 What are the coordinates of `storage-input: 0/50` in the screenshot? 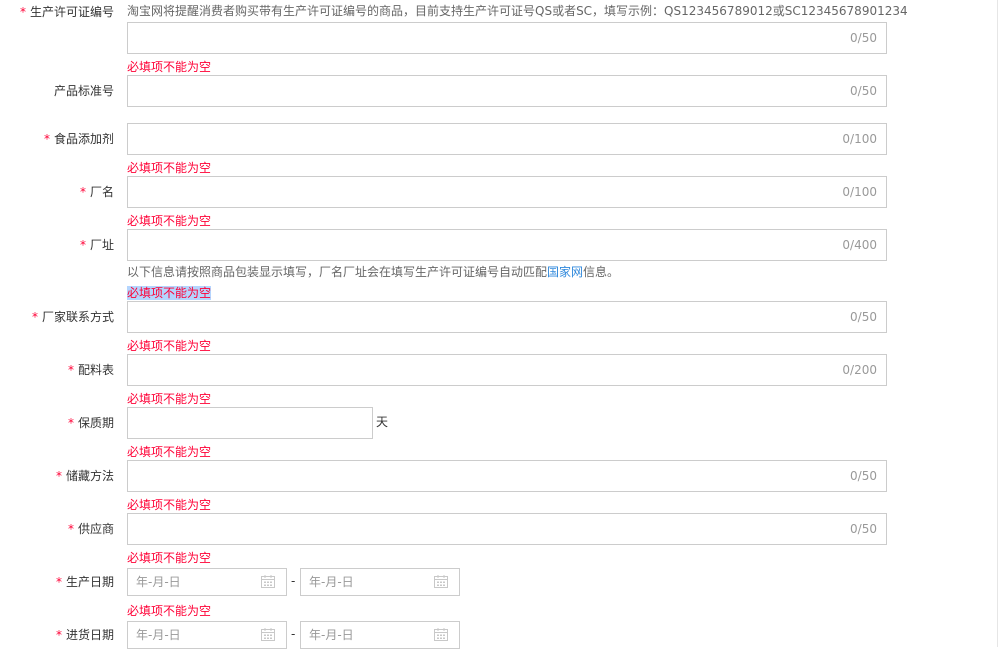 It's located at (507, 476).